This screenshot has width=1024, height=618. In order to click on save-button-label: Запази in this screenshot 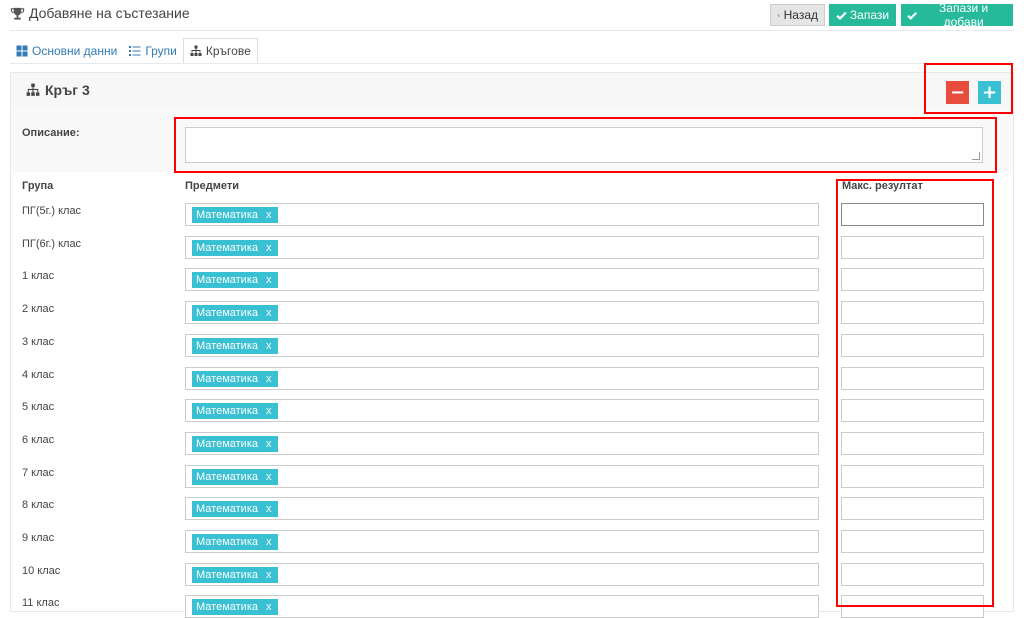, I will do `click(869, 15)`.